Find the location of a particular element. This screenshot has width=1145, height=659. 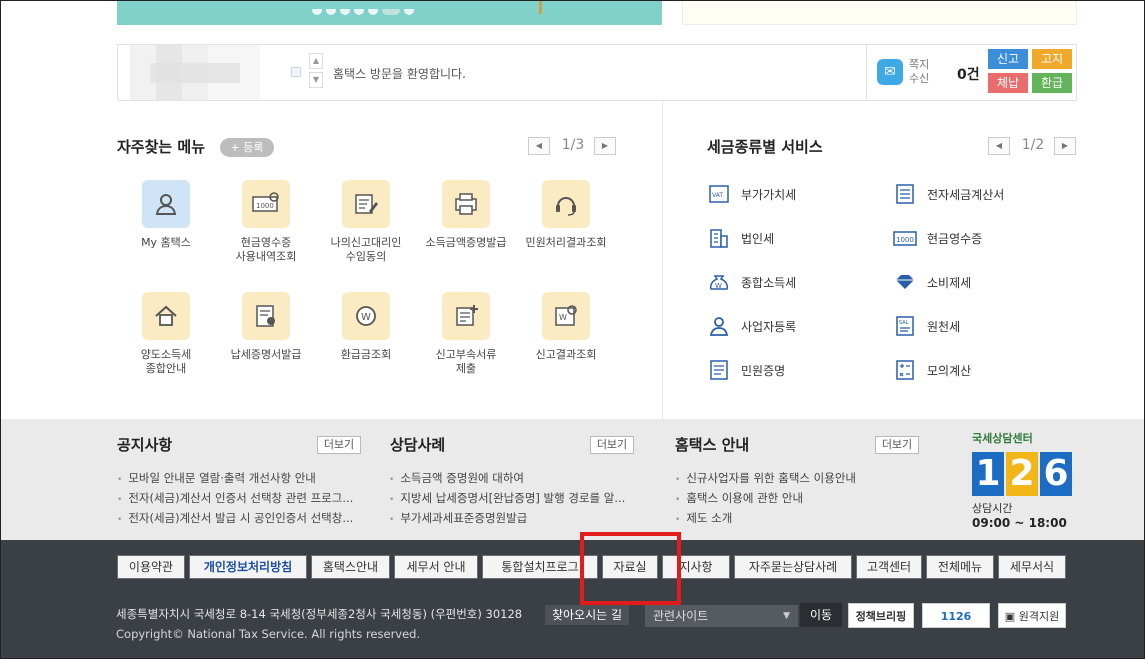

top-banner is located at coordinates (389, 12).